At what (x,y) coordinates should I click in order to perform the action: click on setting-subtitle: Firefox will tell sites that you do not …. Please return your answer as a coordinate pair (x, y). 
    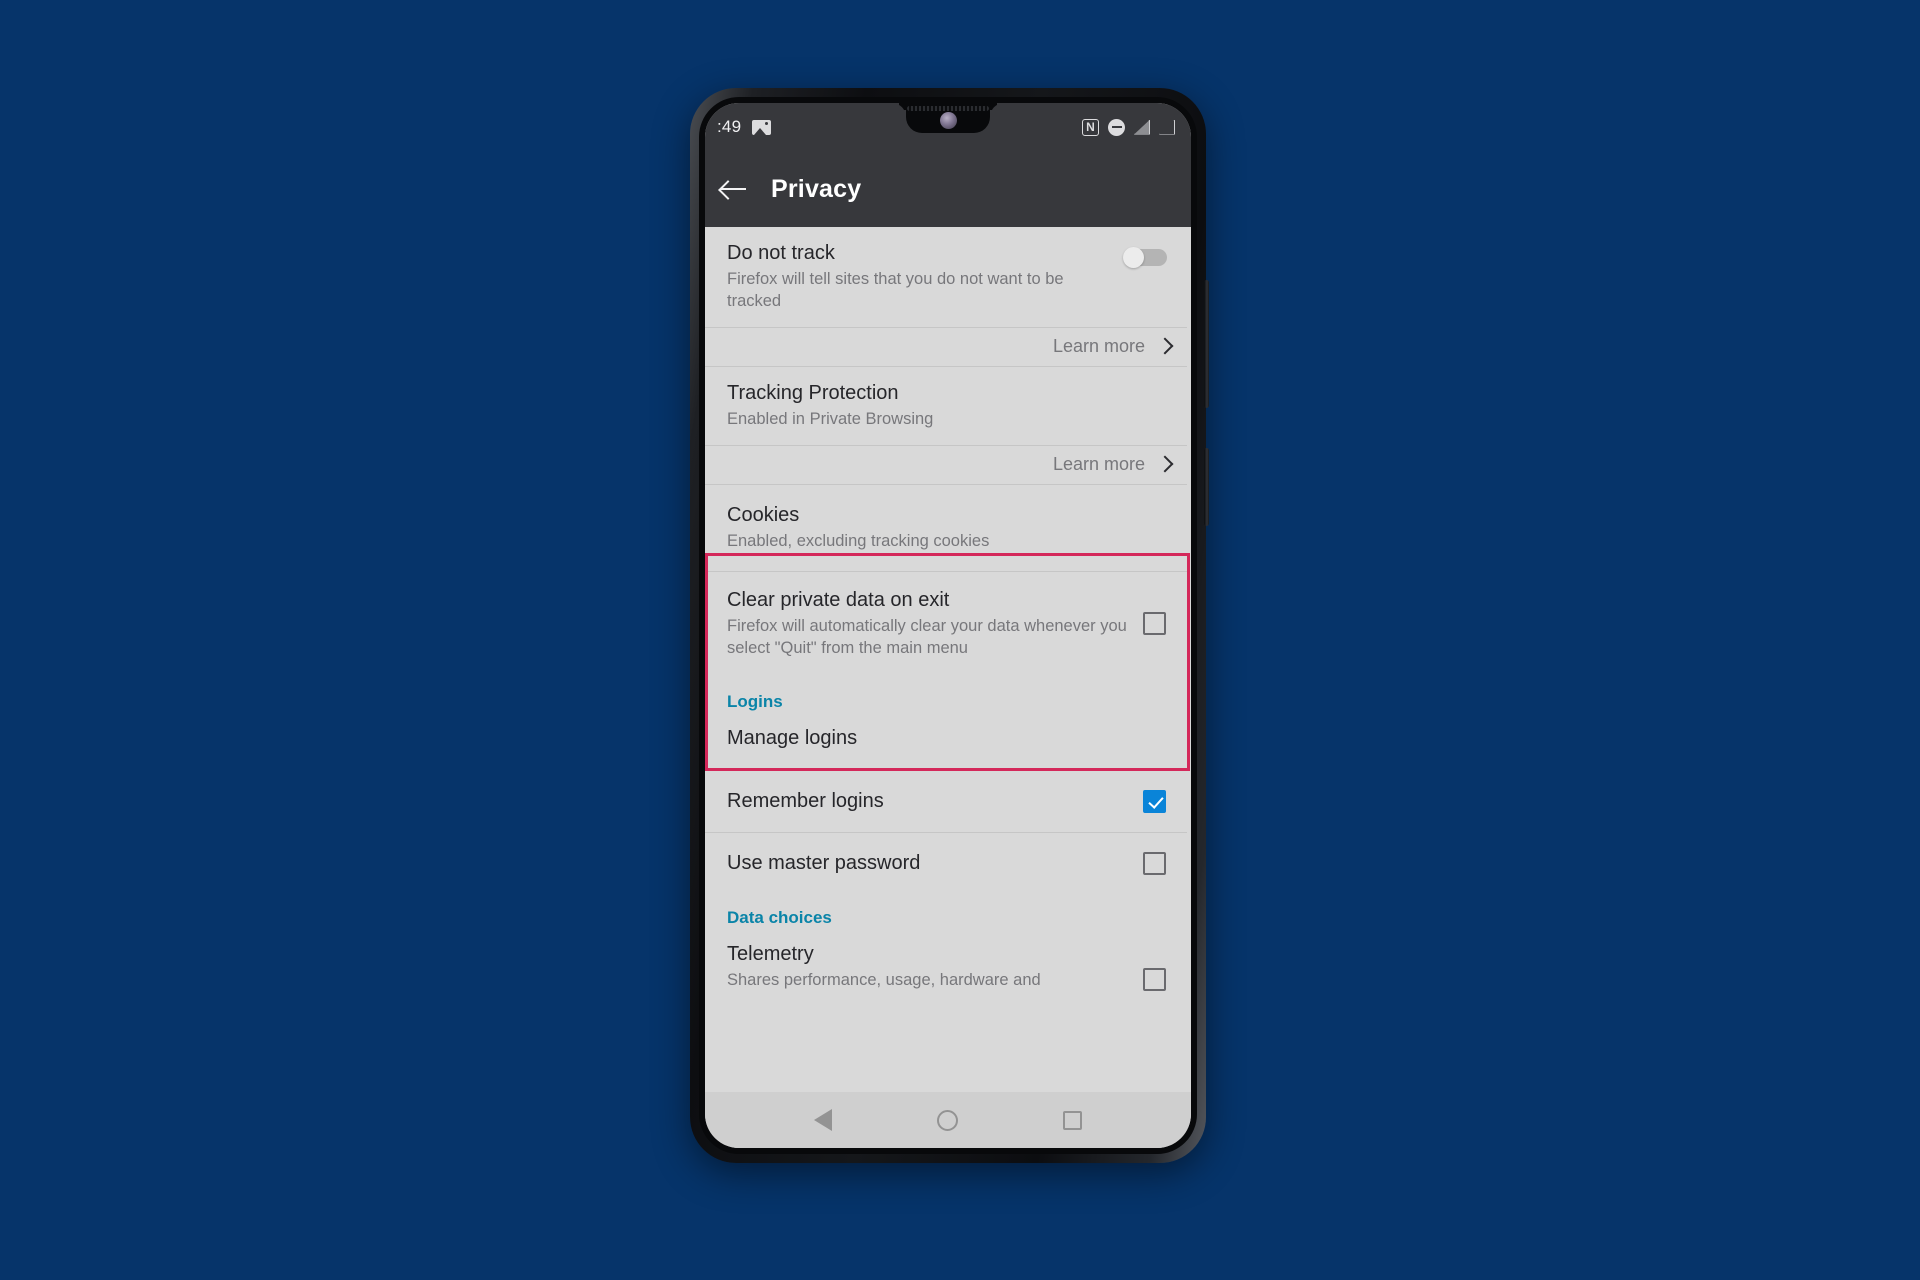
    Looking at the image, I should click on (895, 290).